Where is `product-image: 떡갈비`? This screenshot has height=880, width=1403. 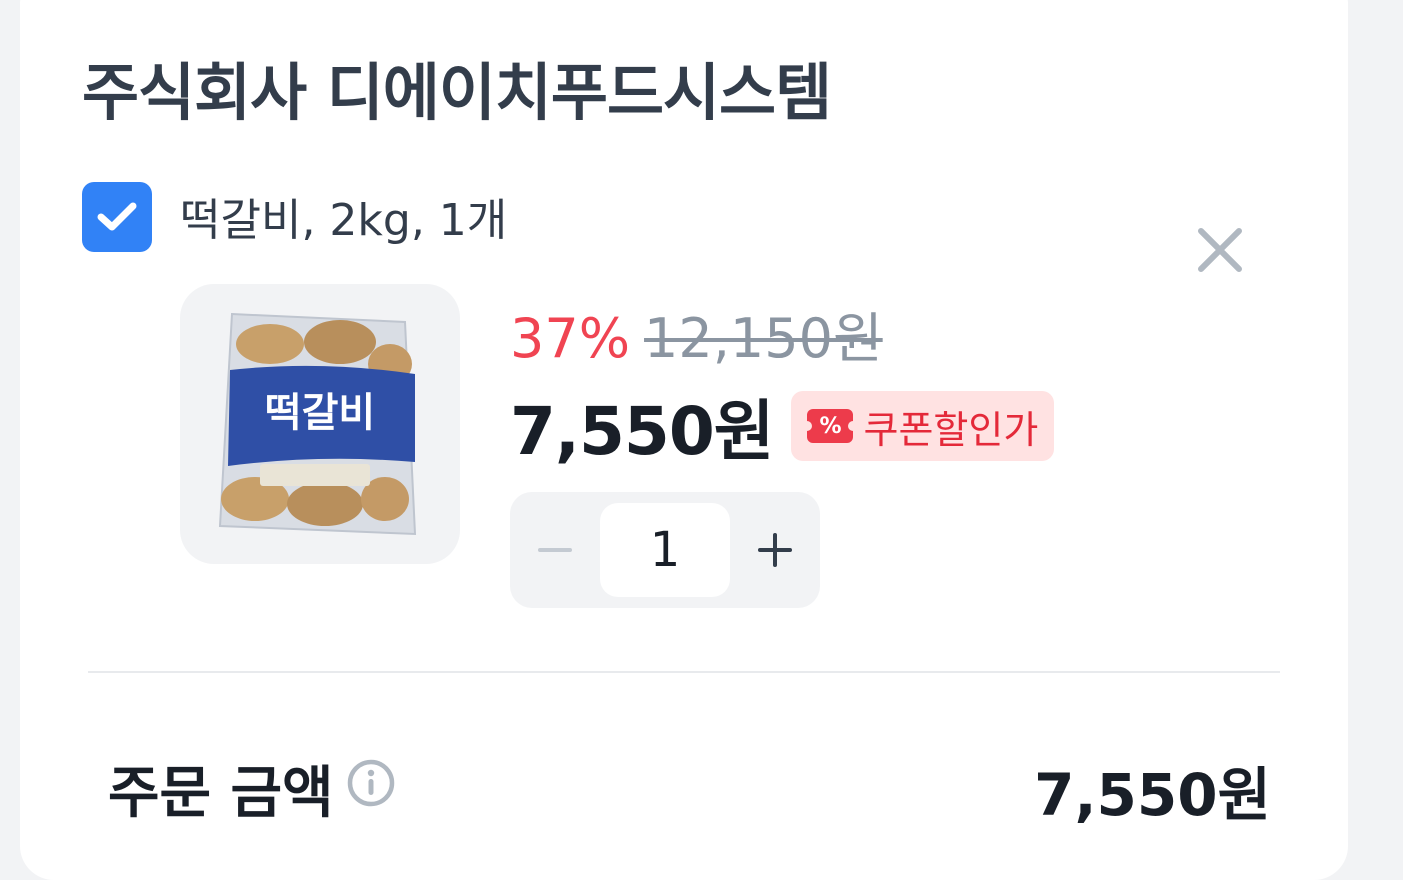 product-image: 떡갈비 is located at coordinates (317, 424).